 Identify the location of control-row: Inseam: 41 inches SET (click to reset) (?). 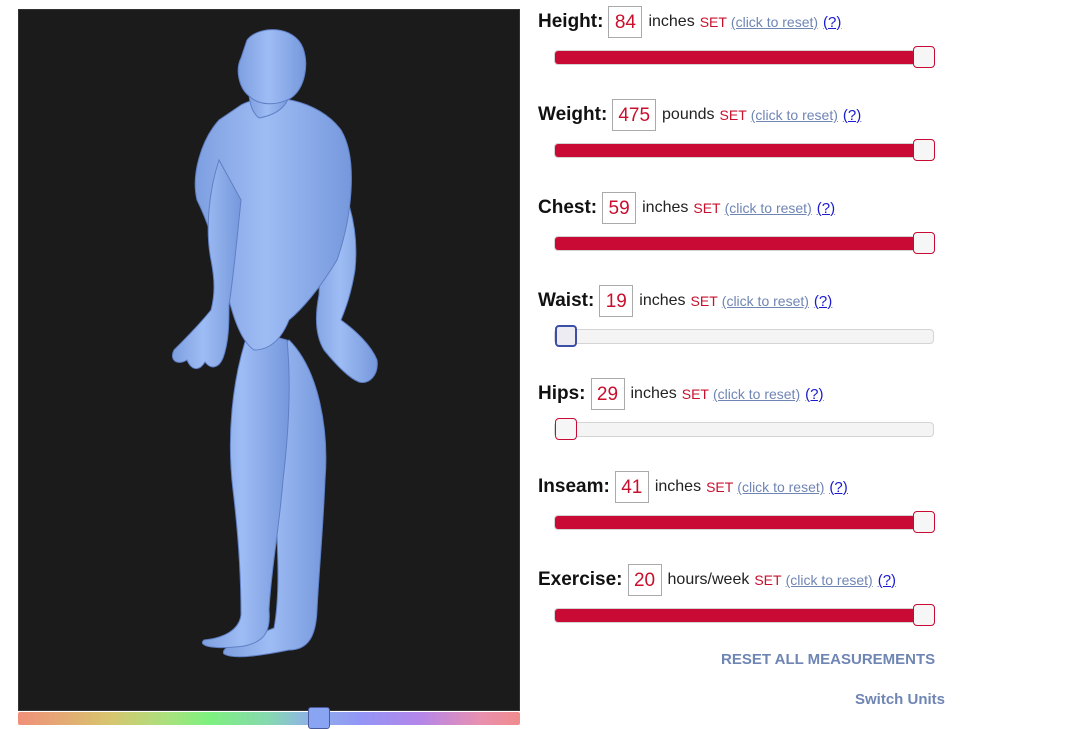
(693, 487).